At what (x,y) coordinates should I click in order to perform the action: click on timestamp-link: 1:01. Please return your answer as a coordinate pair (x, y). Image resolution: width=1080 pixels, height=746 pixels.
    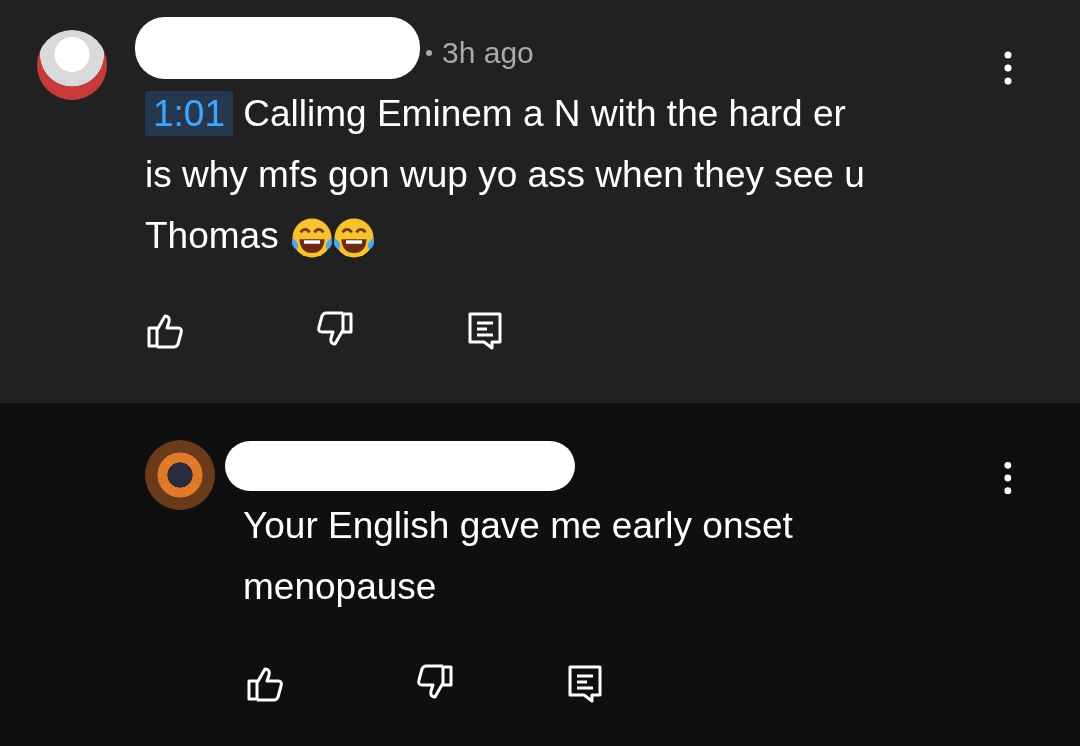
    Looking at the image, I should click on (189, 113).